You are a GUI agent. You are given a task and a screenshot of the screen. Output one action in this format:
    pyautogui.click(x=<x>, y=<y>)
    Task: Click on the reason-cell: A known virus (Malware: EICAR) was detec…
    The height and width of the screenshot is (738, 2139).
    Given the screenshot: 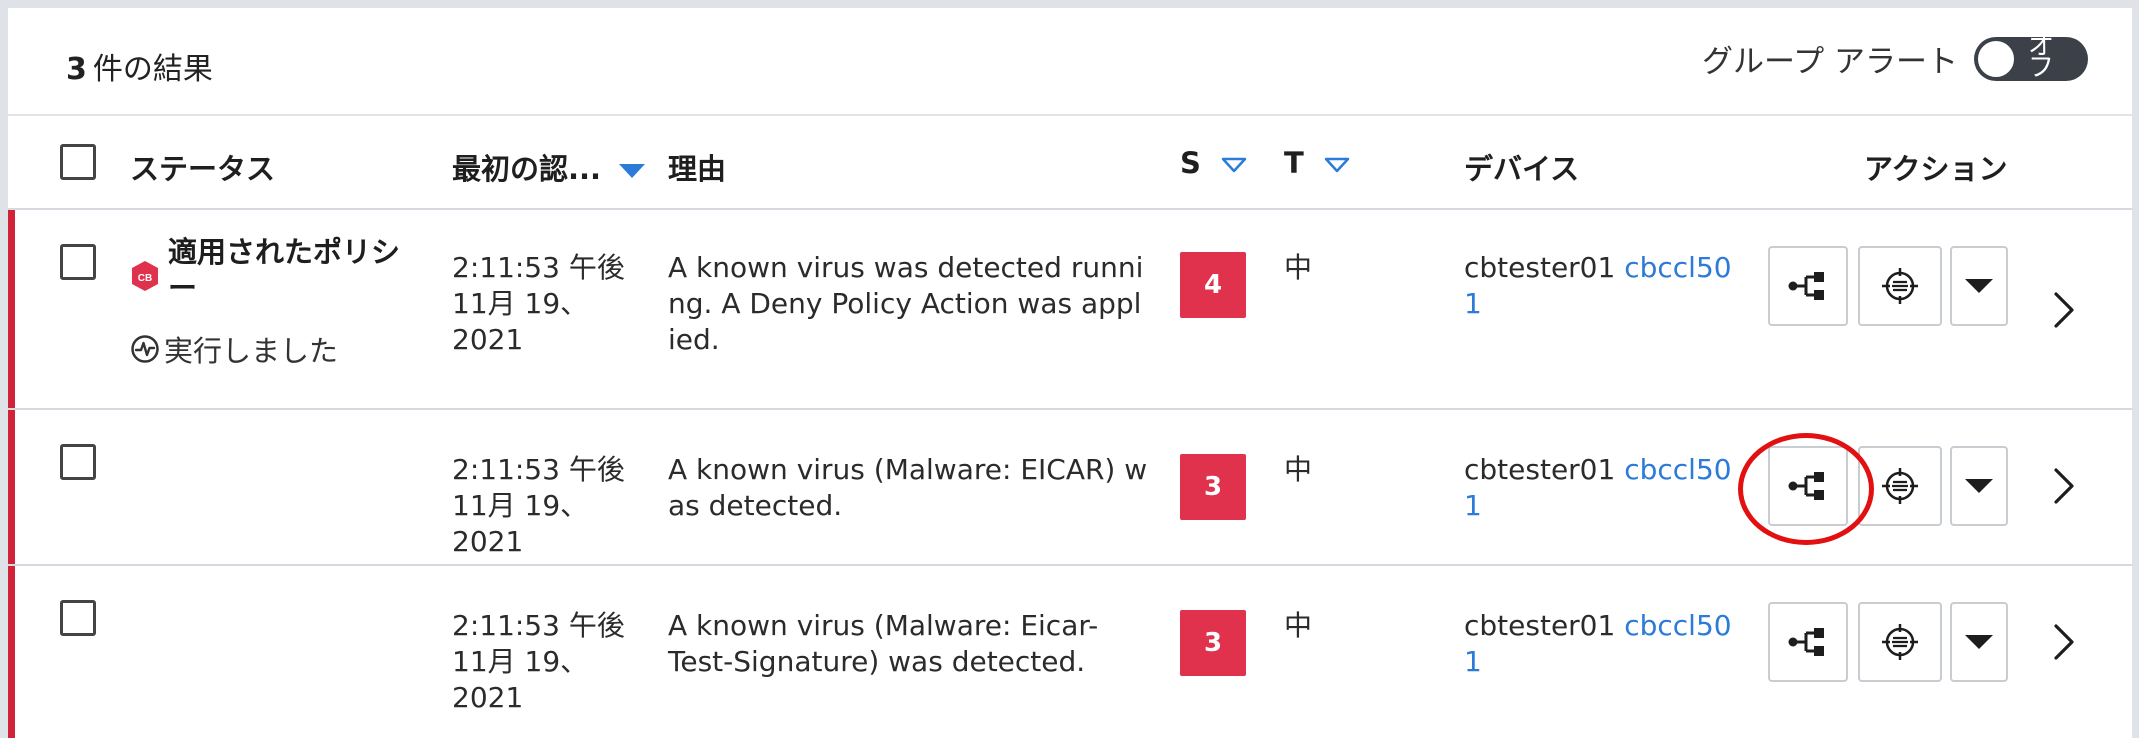 What is the action you would take?
    pyautogui.click(x=908, y=487)
    